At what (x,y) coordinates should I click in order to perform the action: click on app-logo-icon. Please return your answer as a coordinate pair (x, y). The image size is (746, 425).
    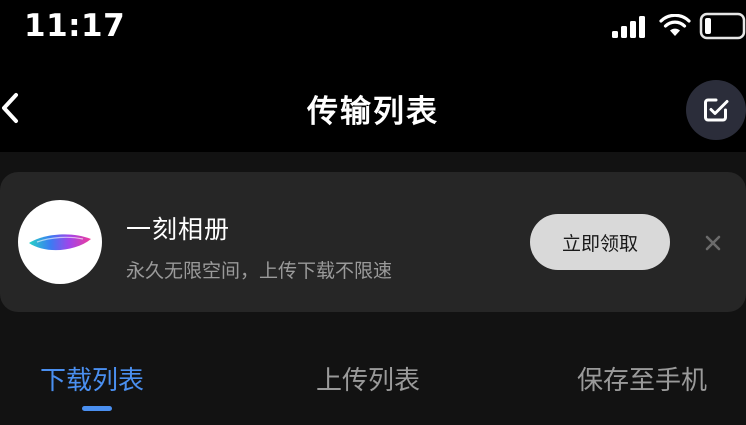
    Looking at the image, I should click on (60, 242).